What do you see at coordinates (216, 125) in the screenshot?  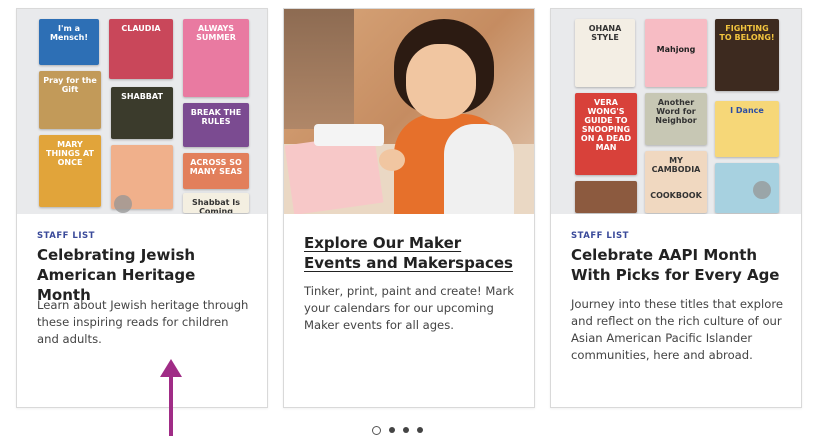 I see `book-cover: BREAK THE RULES` at bounding box center [216, 125].